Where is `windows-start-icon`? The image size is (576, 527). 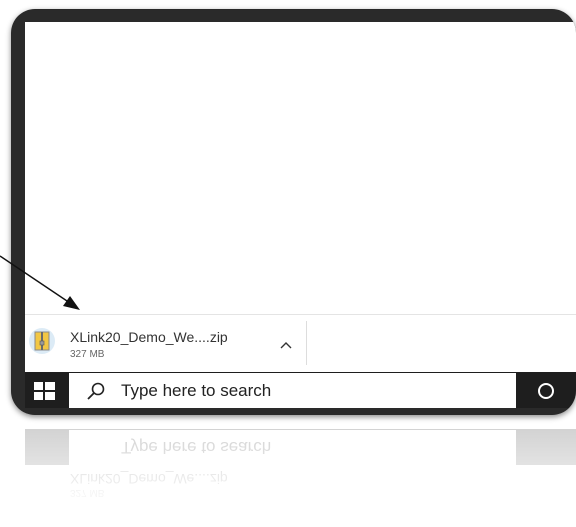 windows-start-icon is located at coordinates (44, 391).